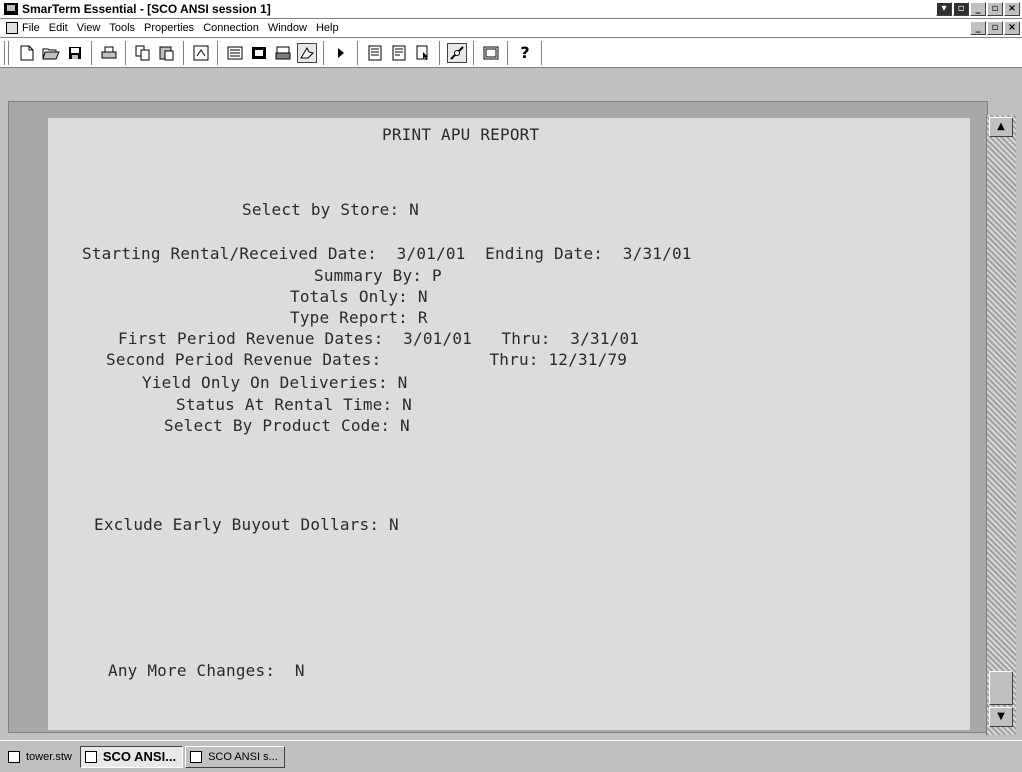  I want to click on select-by-store-line: Select by Store: N, so click(330, 209).